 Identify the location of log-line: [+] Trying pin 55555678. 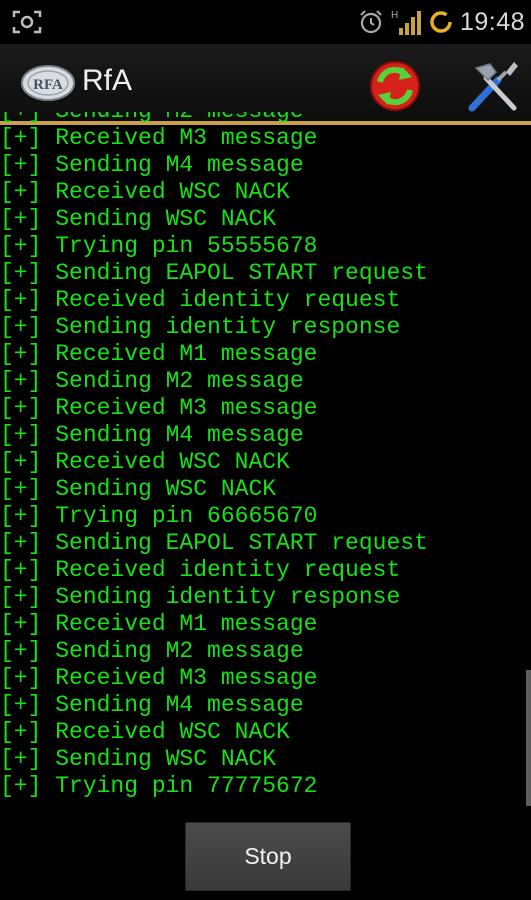
(159, 246).